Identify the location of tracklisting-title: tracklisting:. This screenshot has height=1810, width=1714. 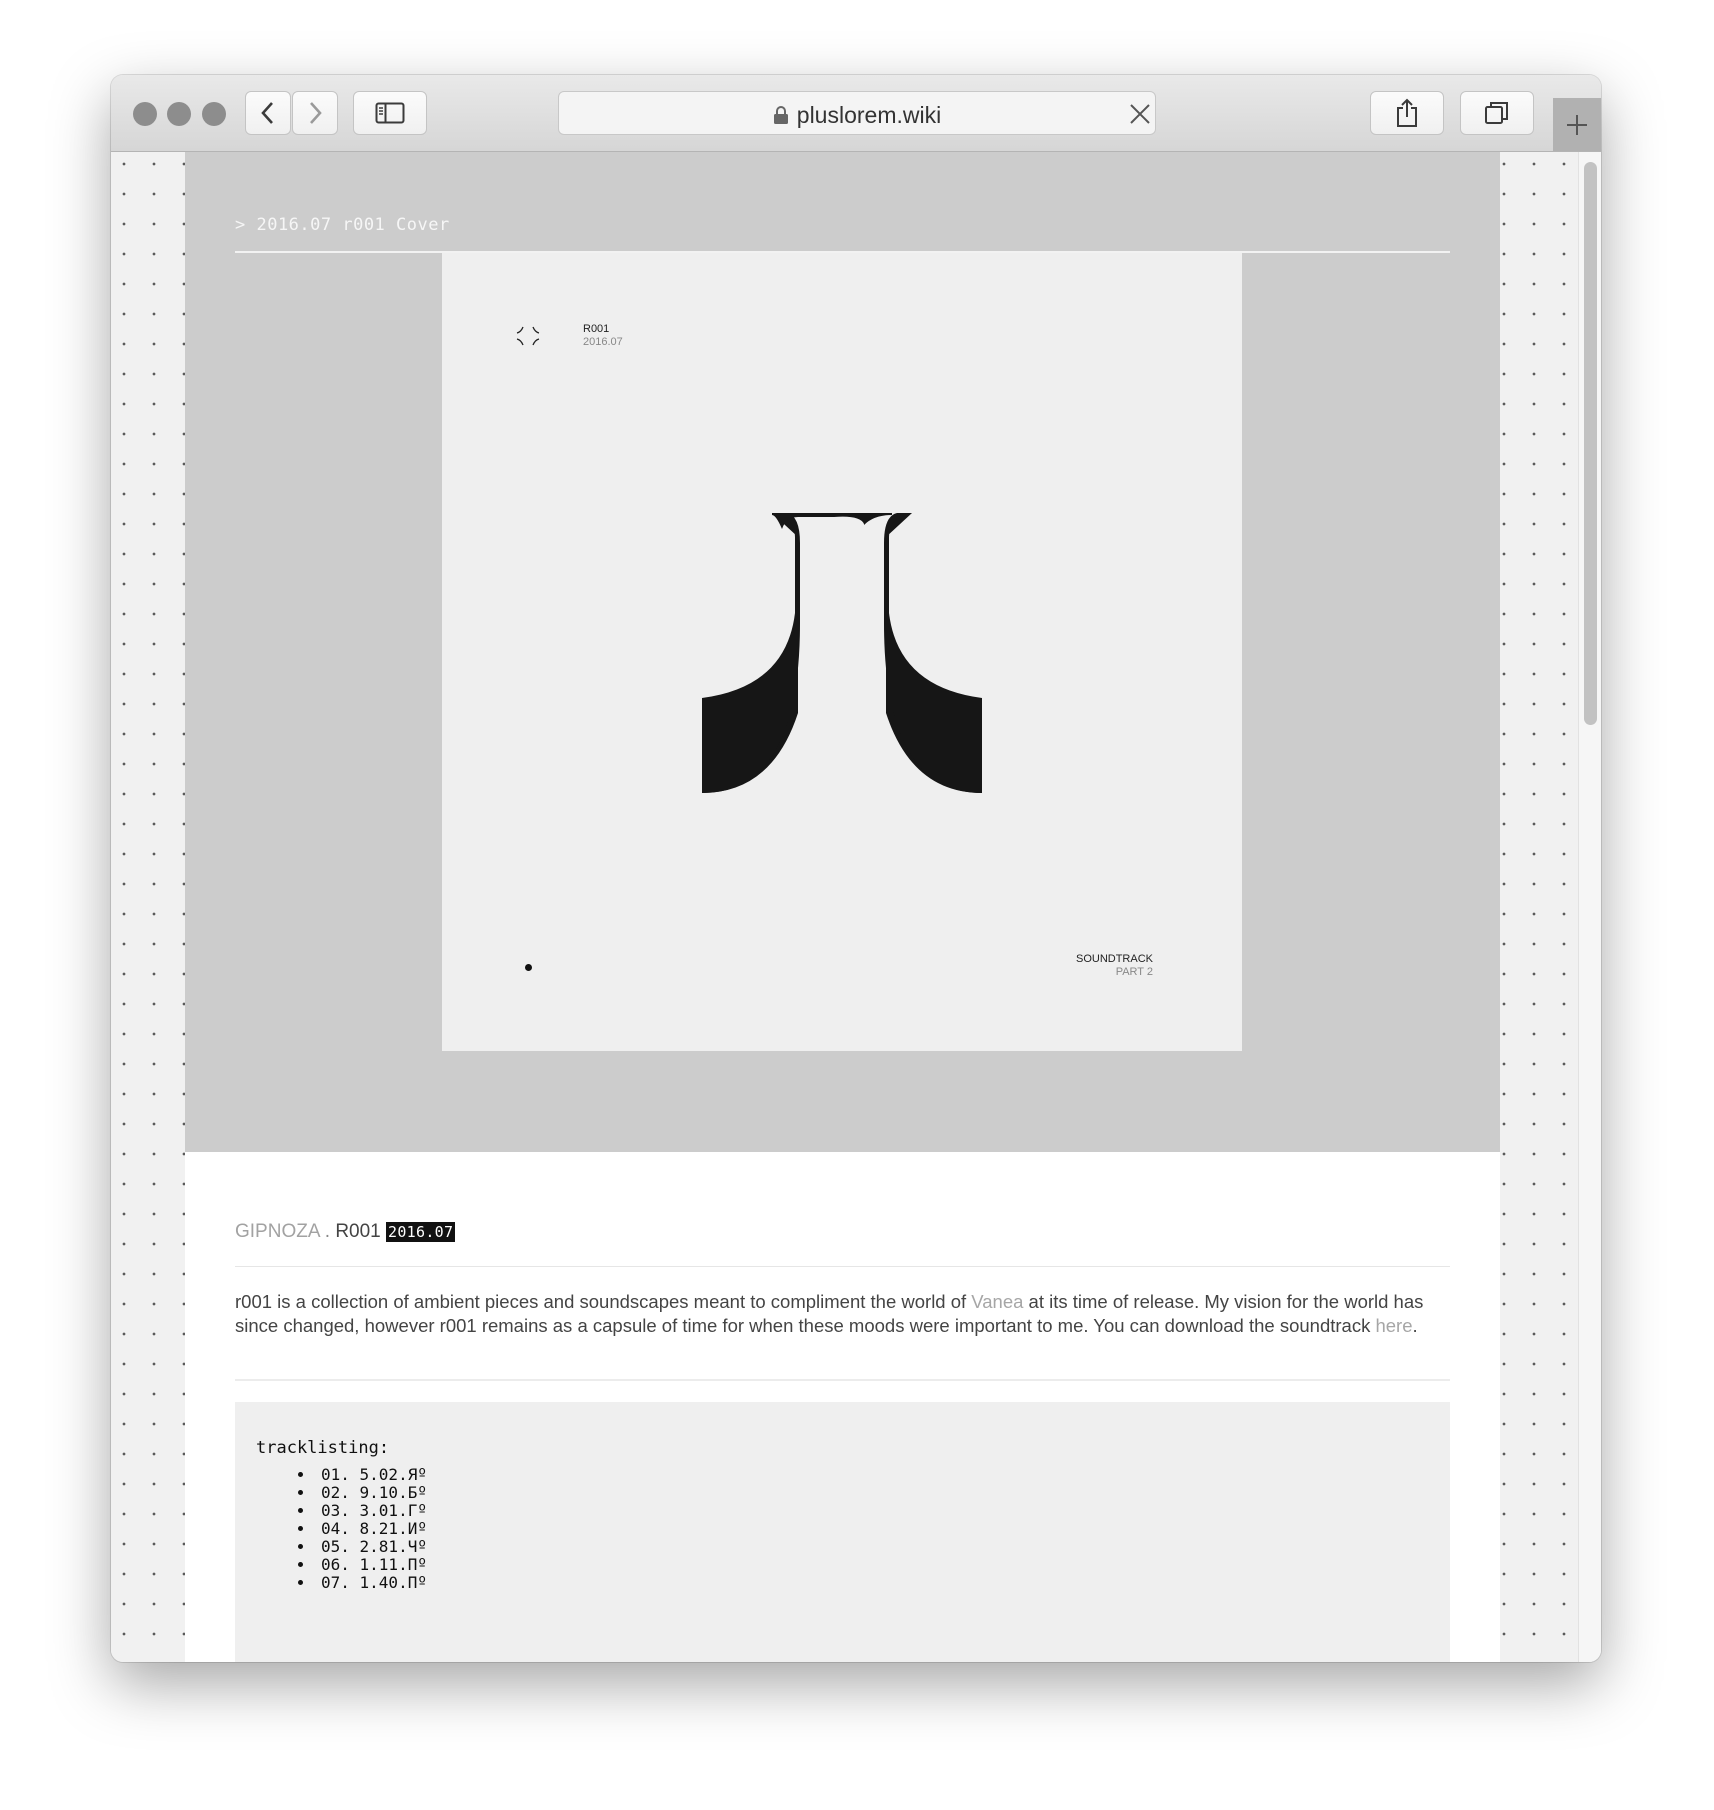
(323, 1448).